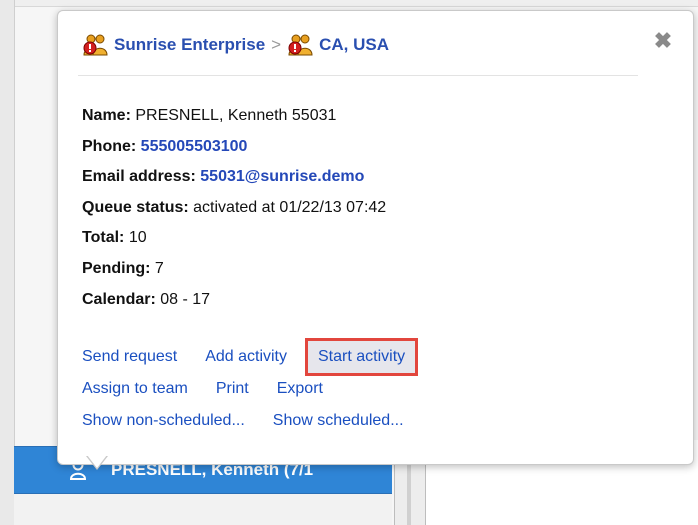 The image size is (698, 525). I want to click on assign-to-team-link: Assign to team, so click(135, 389).